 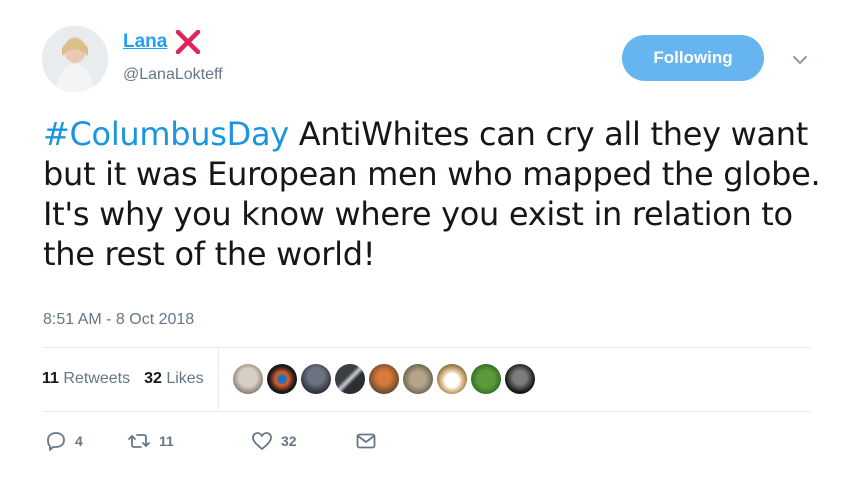 I want to click on tweet-actions: 4 11 32, so click(x=211, y=441).